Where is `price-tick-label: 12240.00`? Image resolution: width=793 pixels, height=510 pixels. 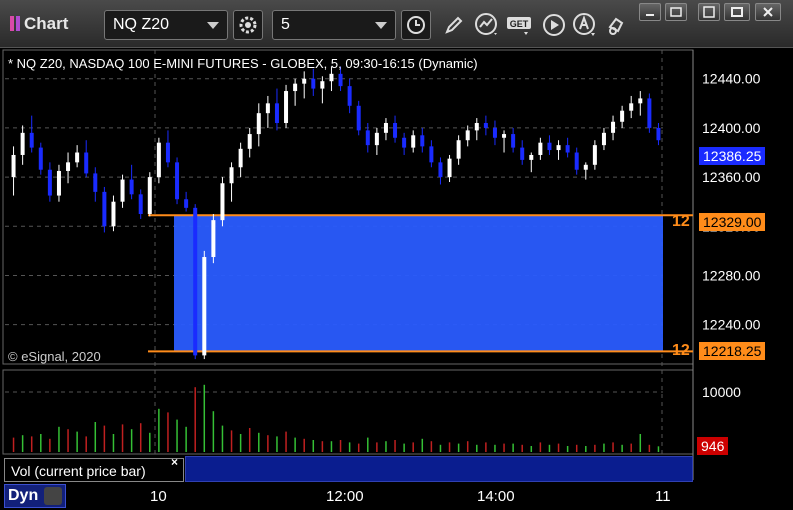 price-tick-label: 12240.00 is located at coordinates (731, 325).